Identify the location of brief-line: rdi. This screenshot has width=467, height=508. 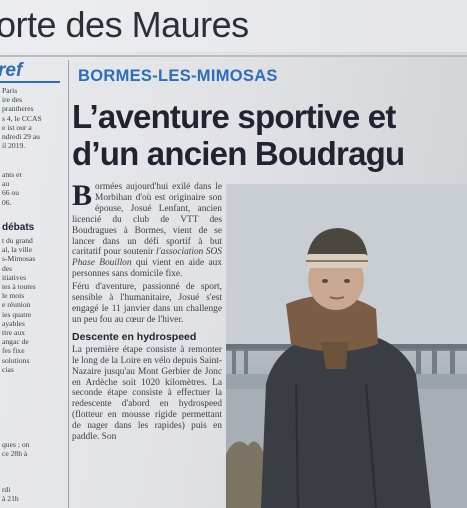
(6, 489).